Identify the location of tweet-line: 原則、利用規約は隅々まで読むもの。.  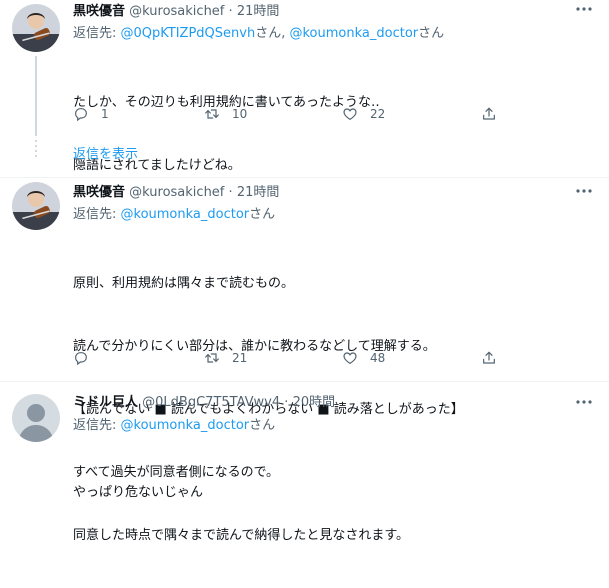
(184, 283).